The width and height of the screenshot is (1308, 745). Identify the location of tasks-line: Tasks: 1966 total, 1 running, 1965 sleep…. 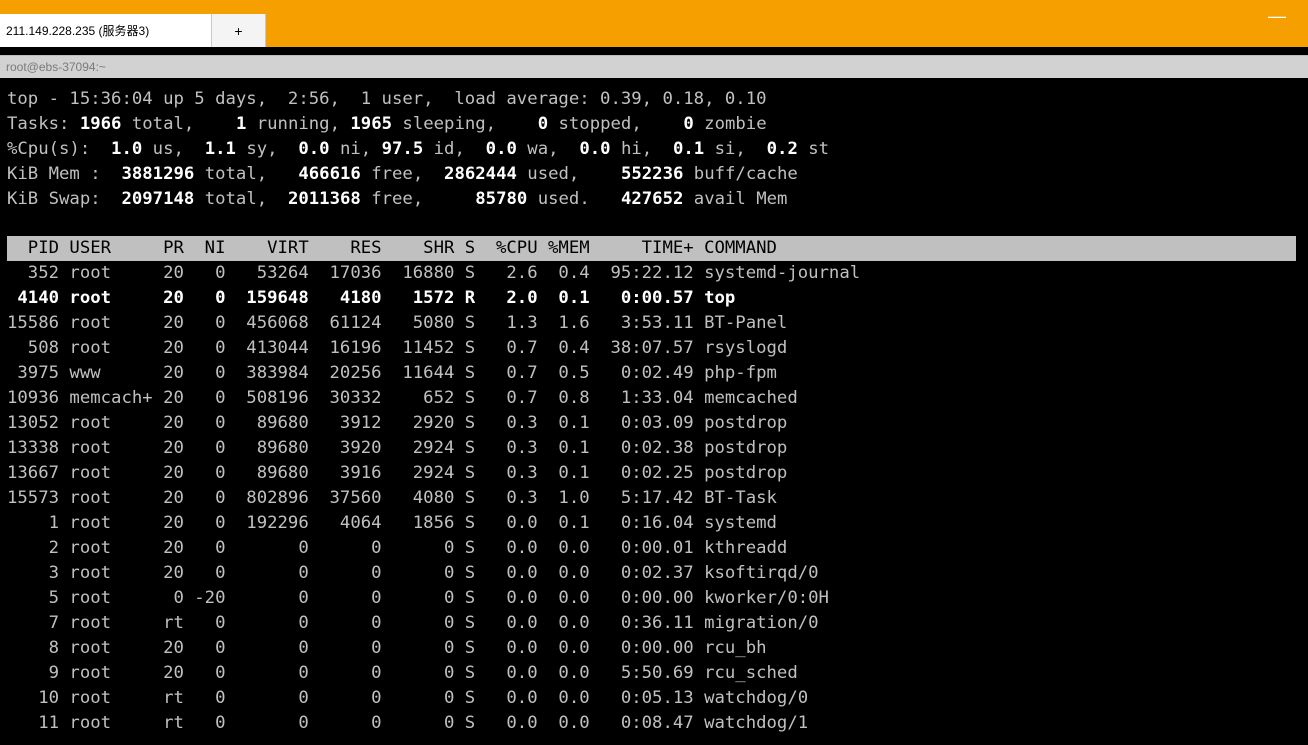
(387, 124).